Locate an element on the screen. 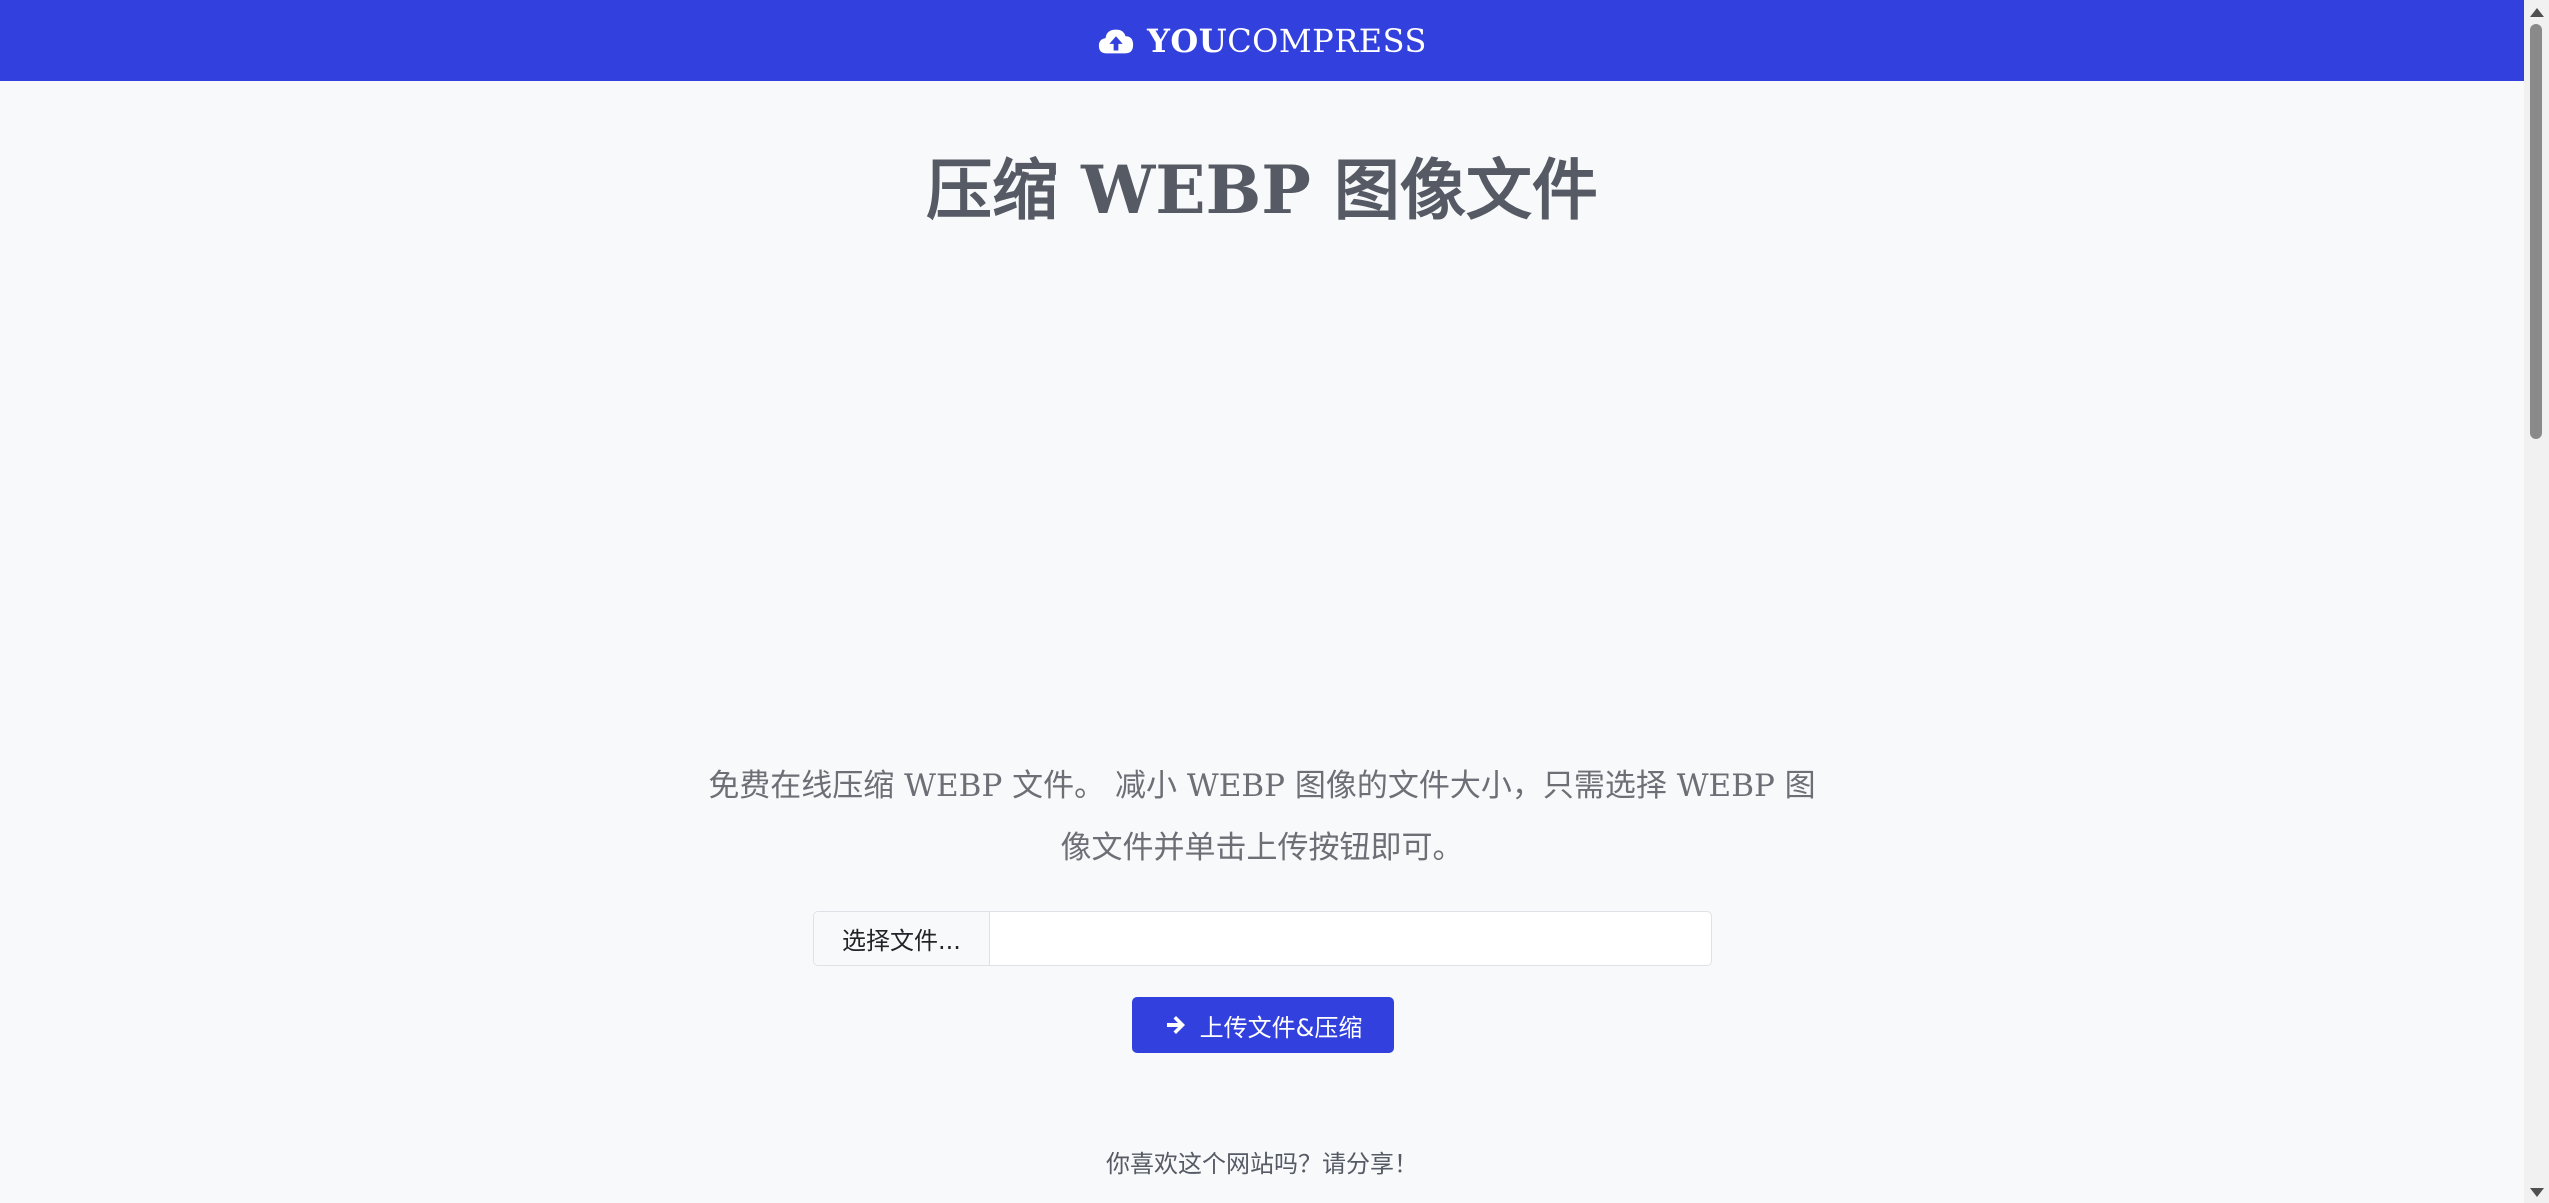 This screenshot has width=2549, height=1203. arrow-right-icon is located at coordinates (1176, 1025).